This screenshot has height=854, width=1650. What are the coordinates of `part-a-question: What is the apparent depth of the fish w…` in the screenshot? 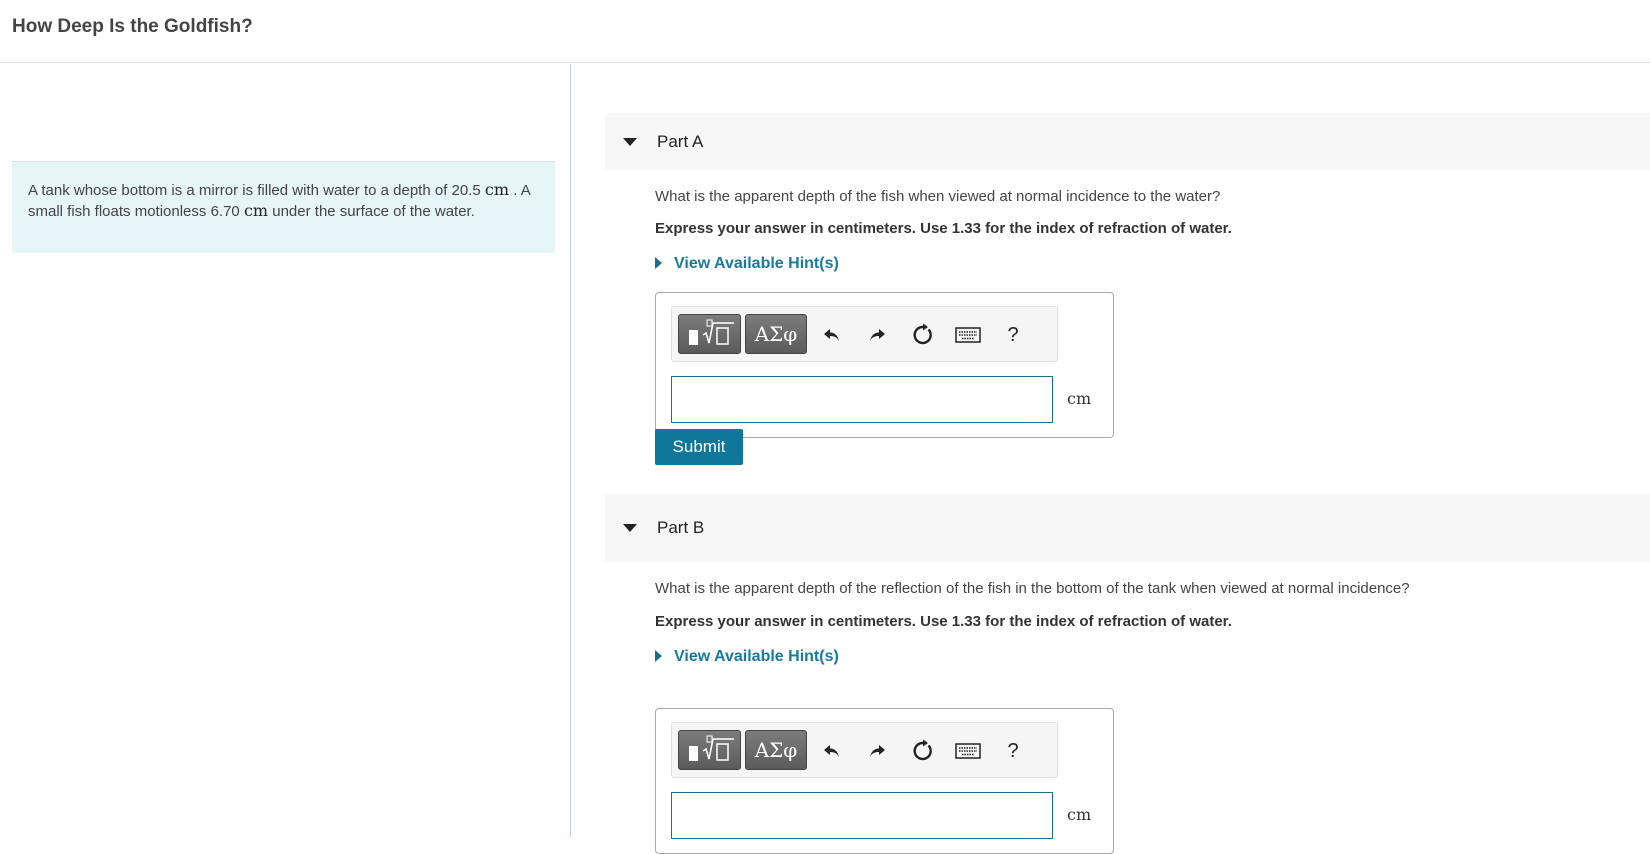 It's located at (938, 196).